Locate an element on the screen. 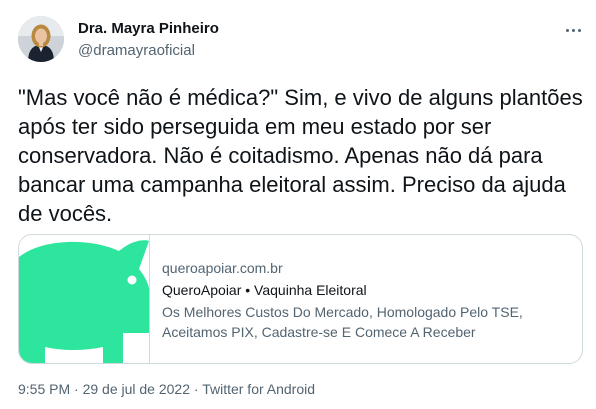 This screenshot has height=409, width=596. more-options-icon is located at coordinates (573, 30).